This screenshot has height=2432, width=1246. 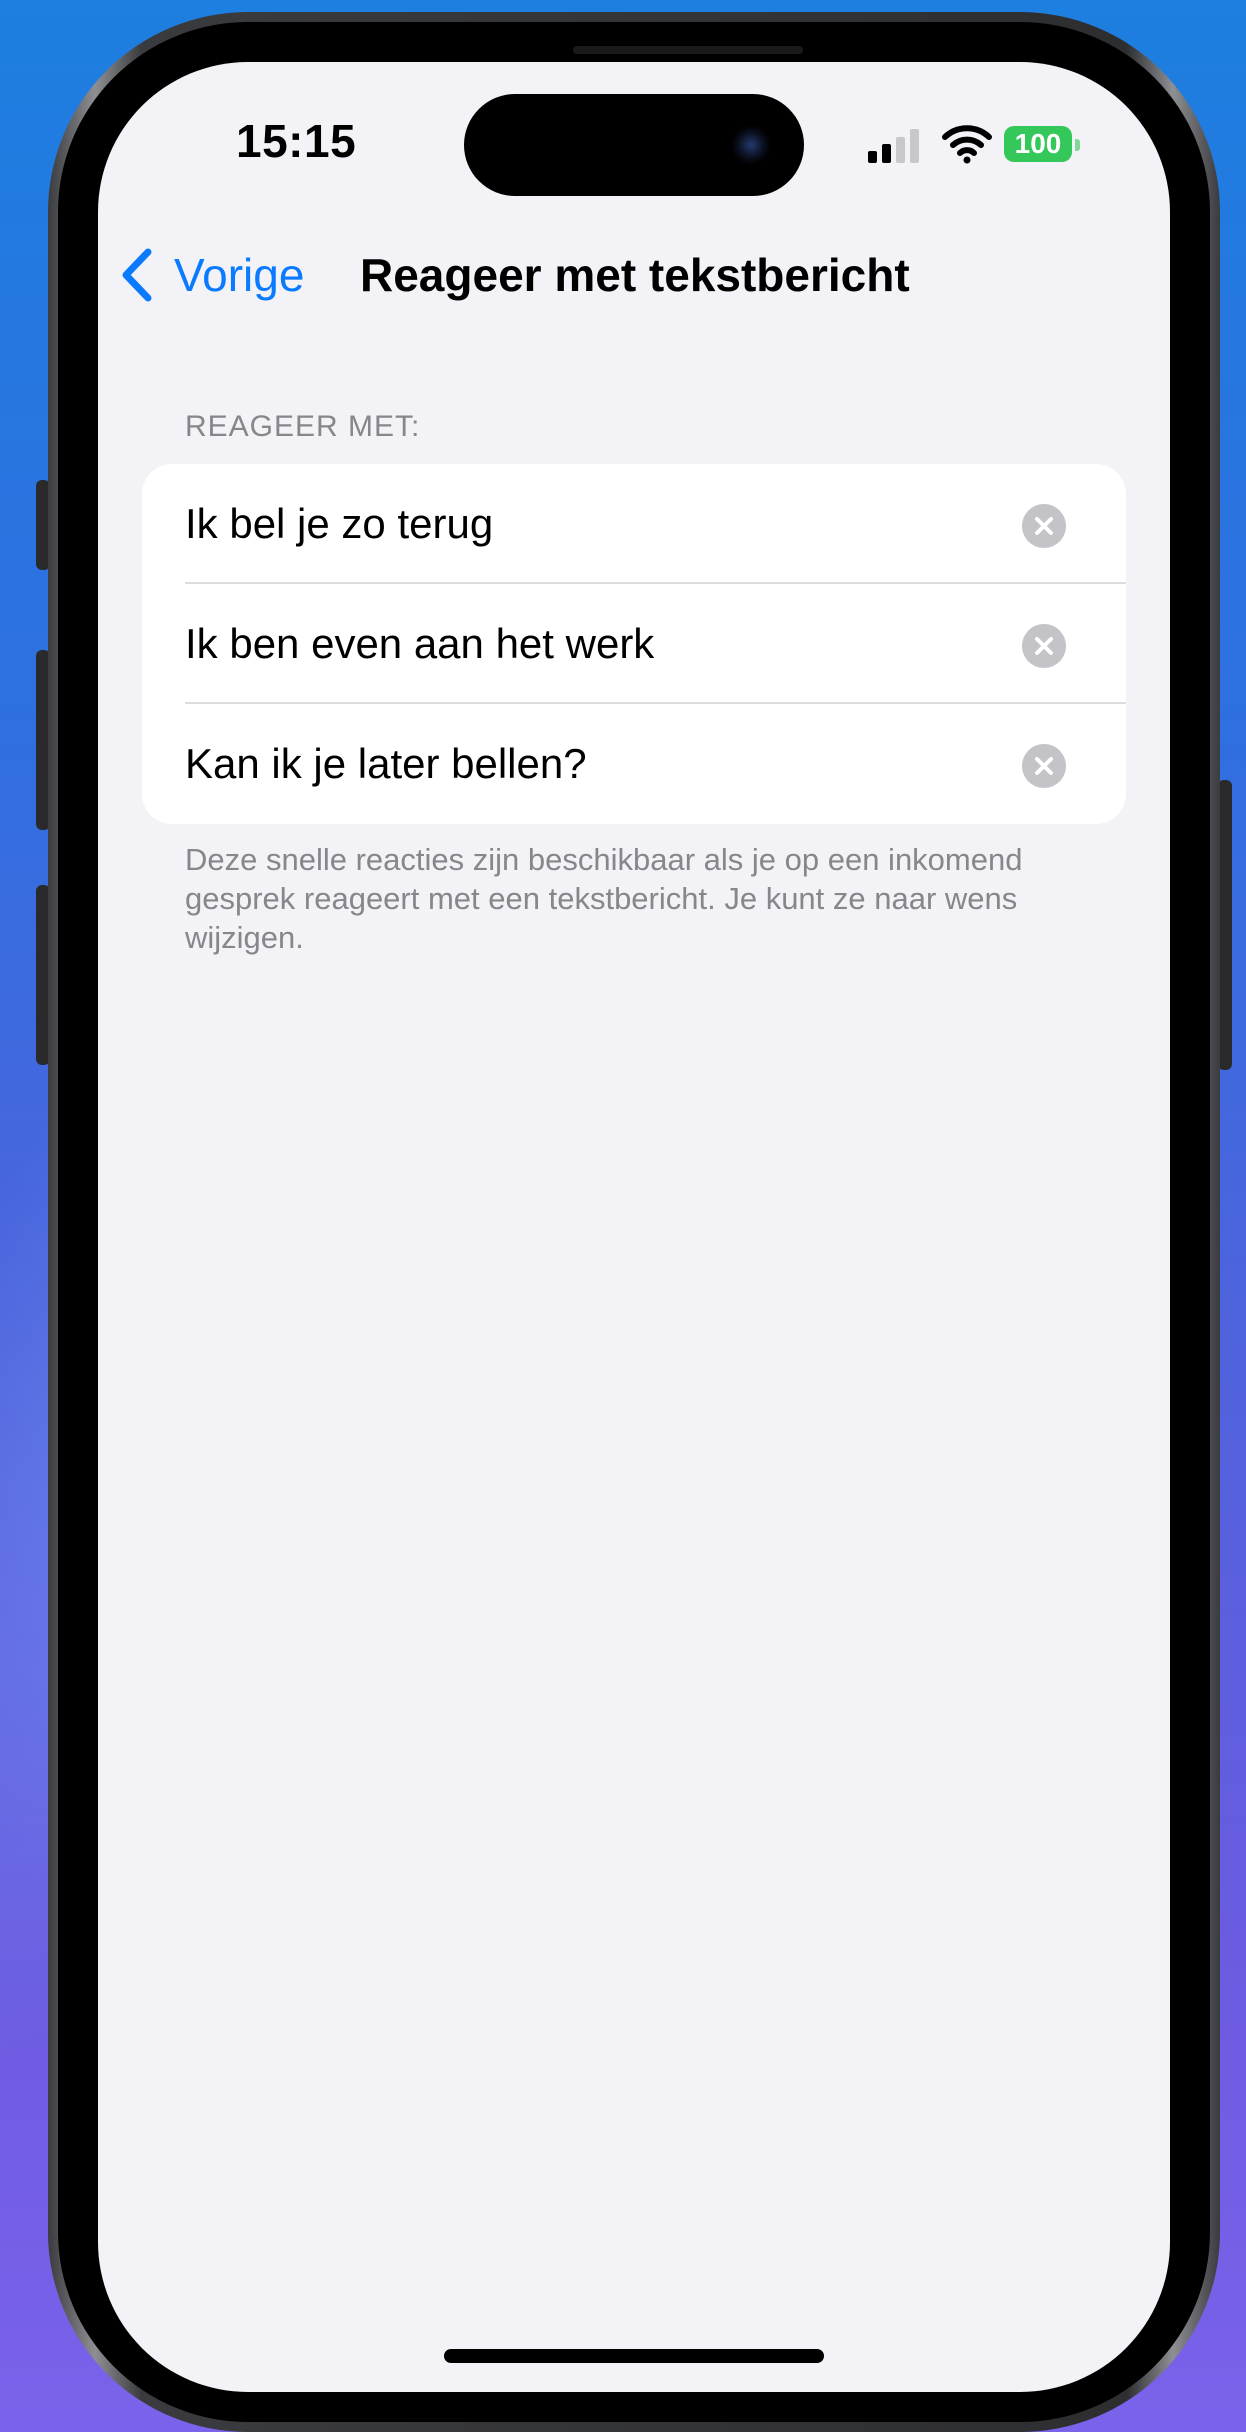 What do you see at coordinates (1225, 925) in the screenshot?
I see `power-button` at bounding box center [1225, 925].